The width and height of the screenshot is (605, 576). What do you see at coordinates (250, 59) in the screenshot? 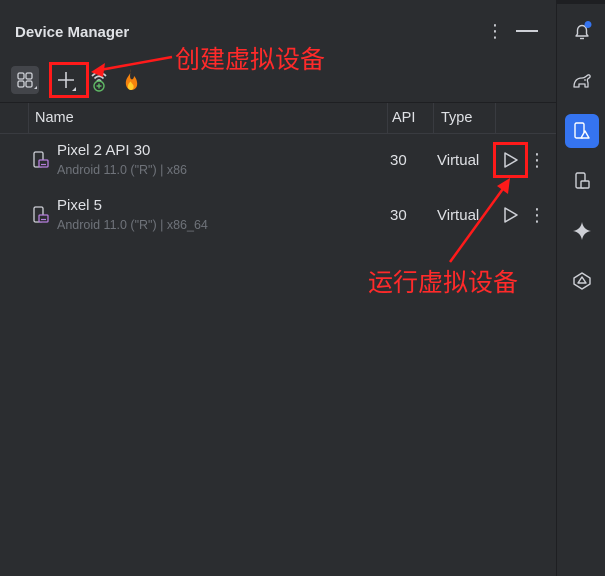
I see `create-device-annotation: 创建虚拟设备` at bounding box center [250, 59].